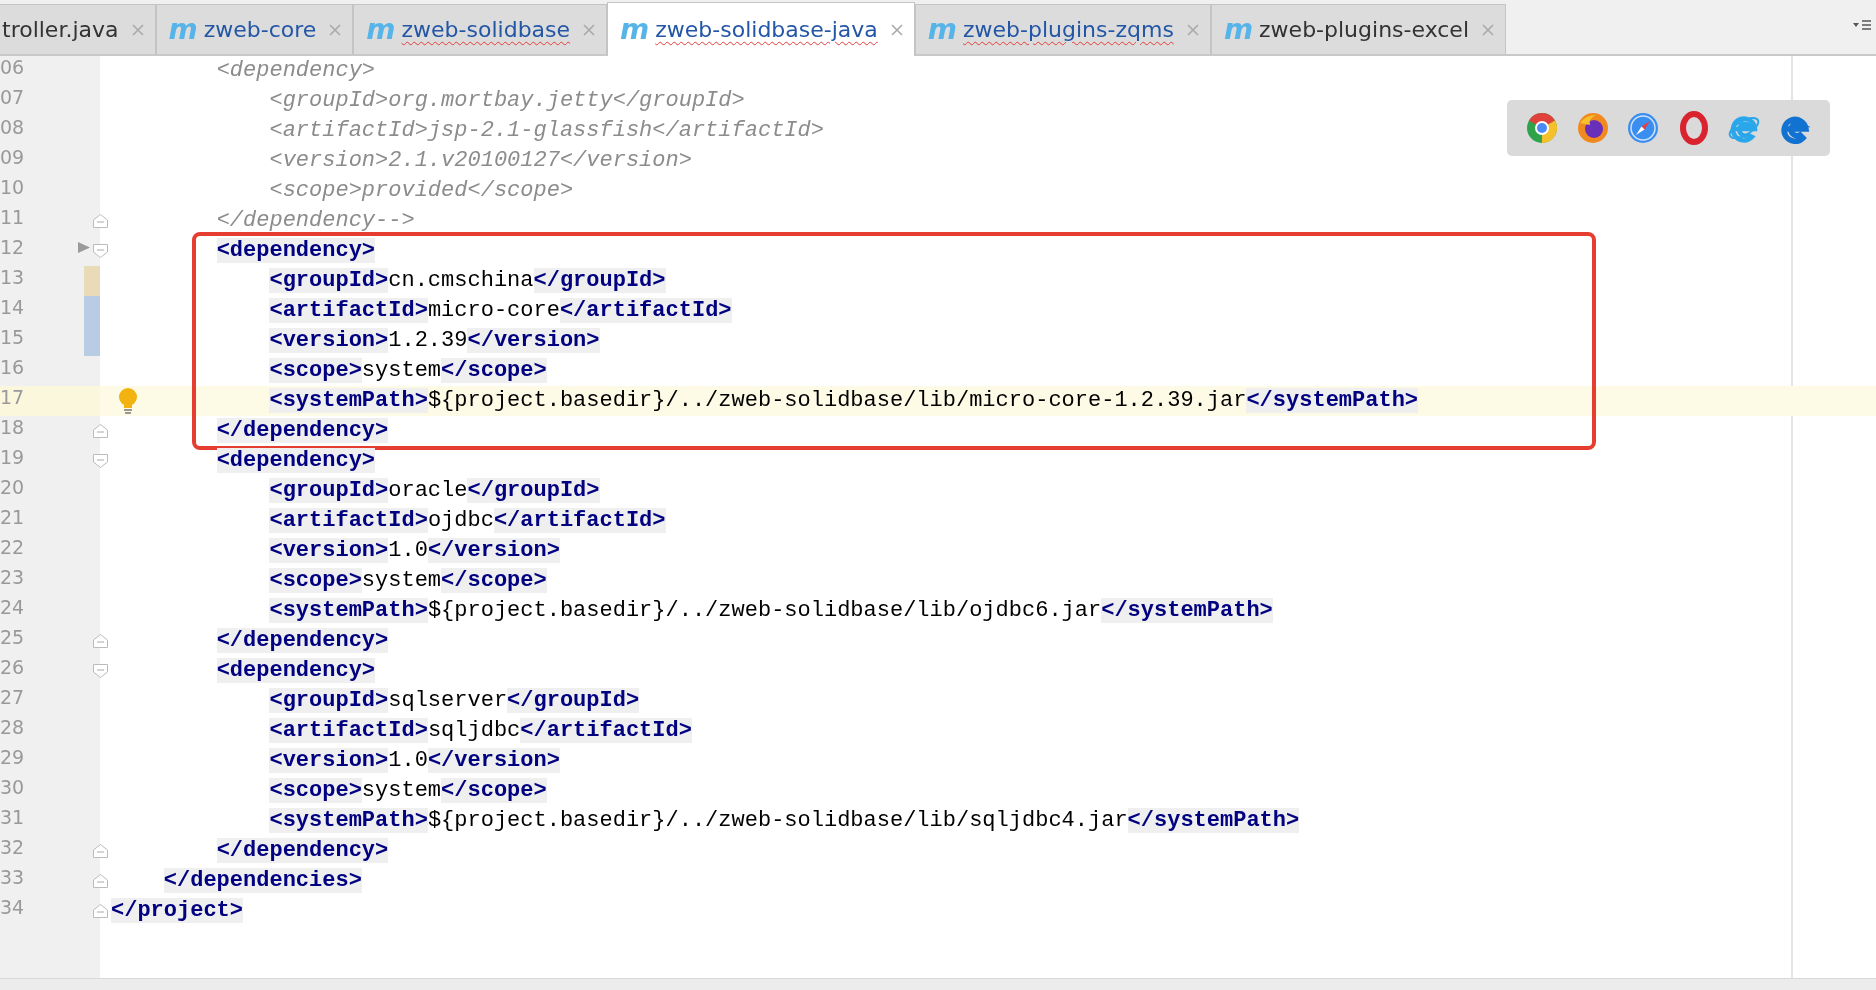 Image resolution: width=1876 pixels, height=990 pixels. I want to click on line-number: 16, so click(13, 368).